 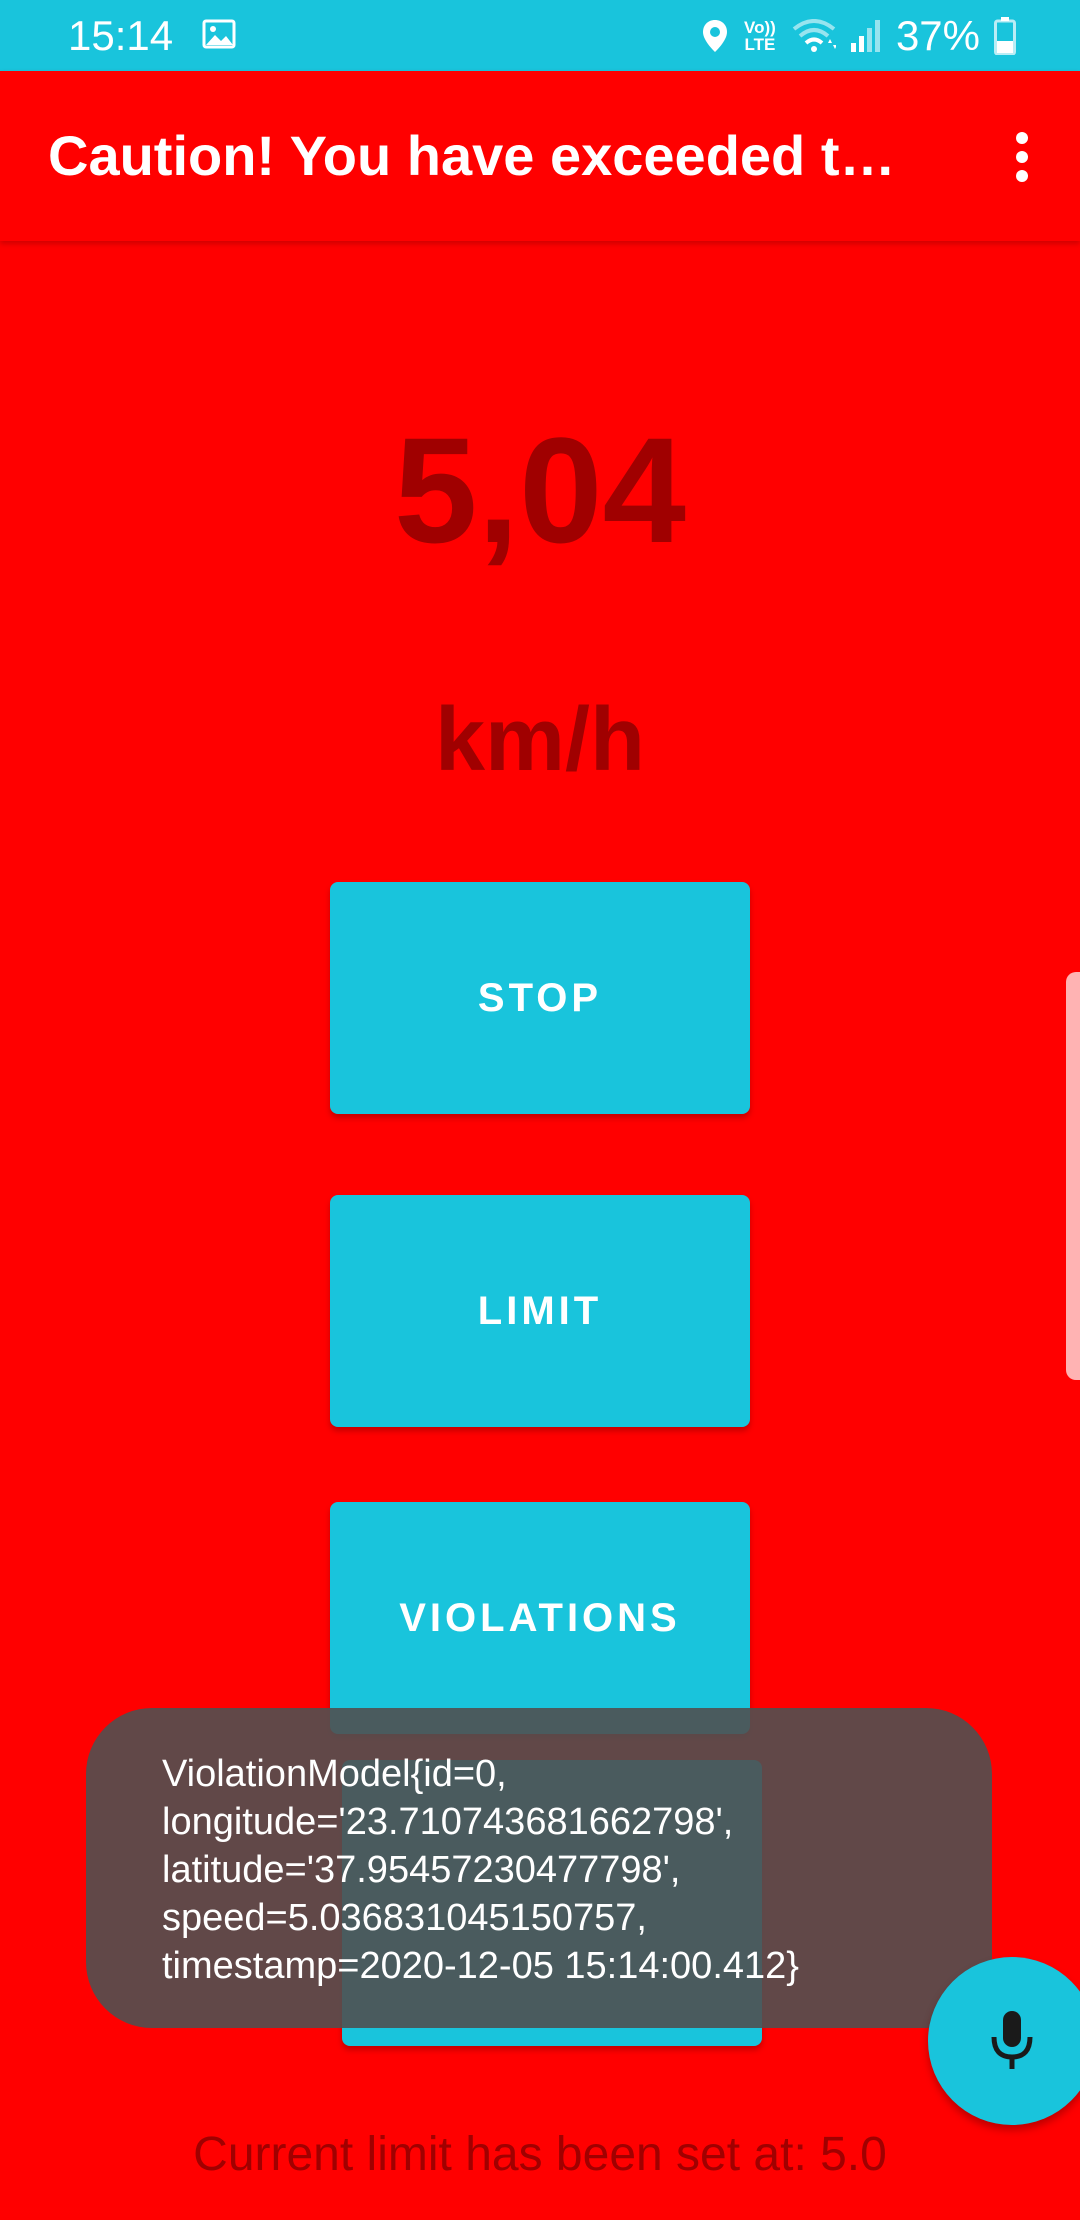 What do you see at coordinates (1012, 2040) in the screenshot?
I see `mic-icon` at bounding box center [1012, 2040].